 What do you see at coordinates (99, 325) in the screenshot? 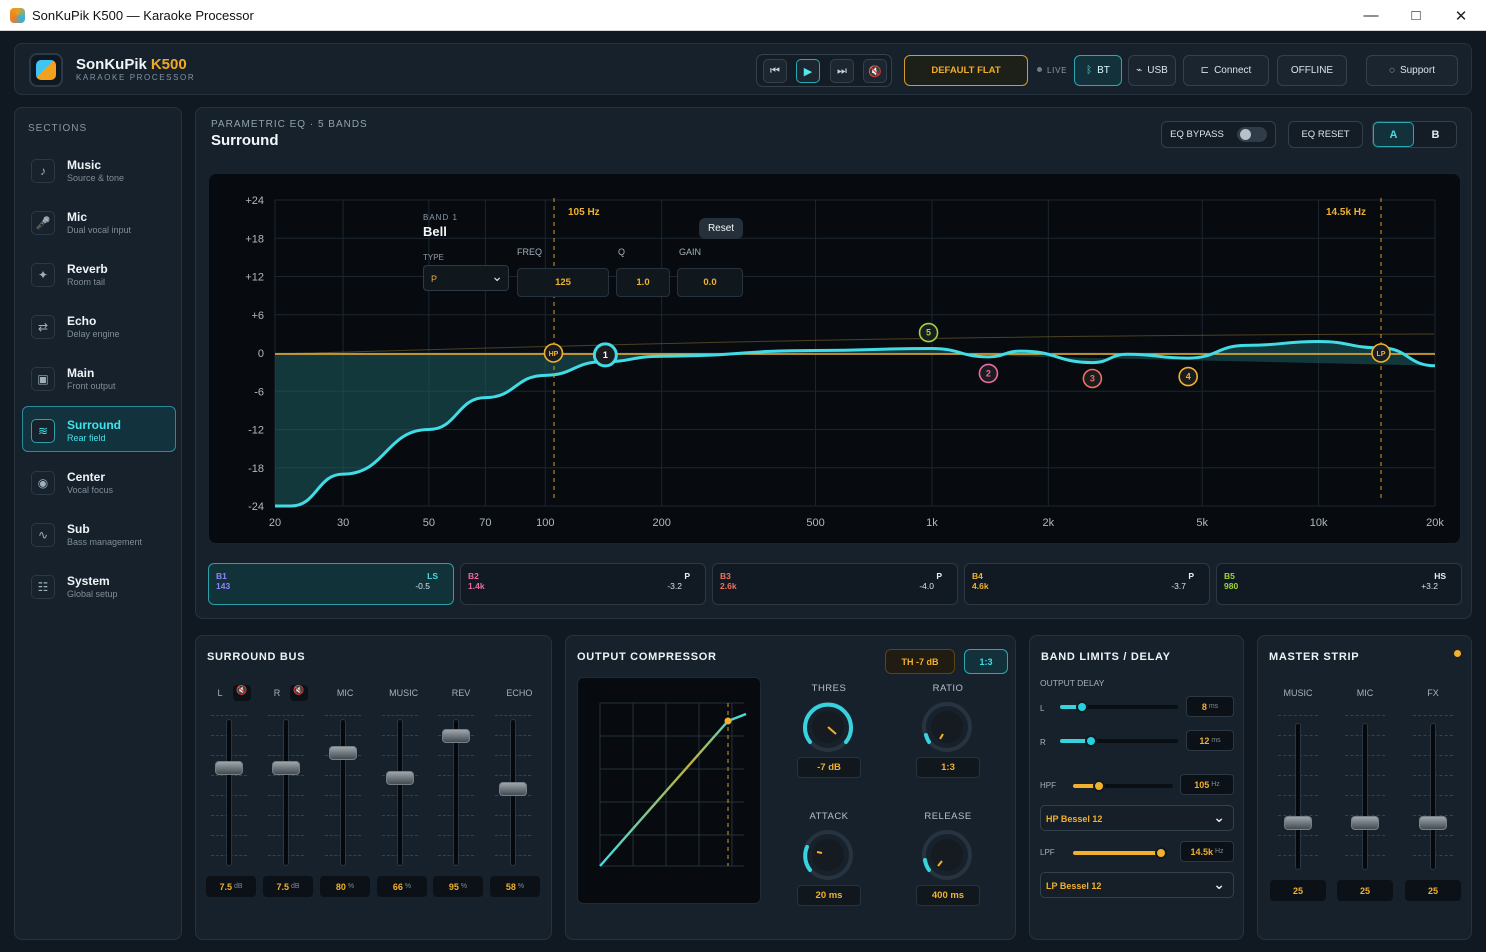
I see `sidebar-item-echo: ⇄ Echo Delay engine` at bounding box center [99, 325].